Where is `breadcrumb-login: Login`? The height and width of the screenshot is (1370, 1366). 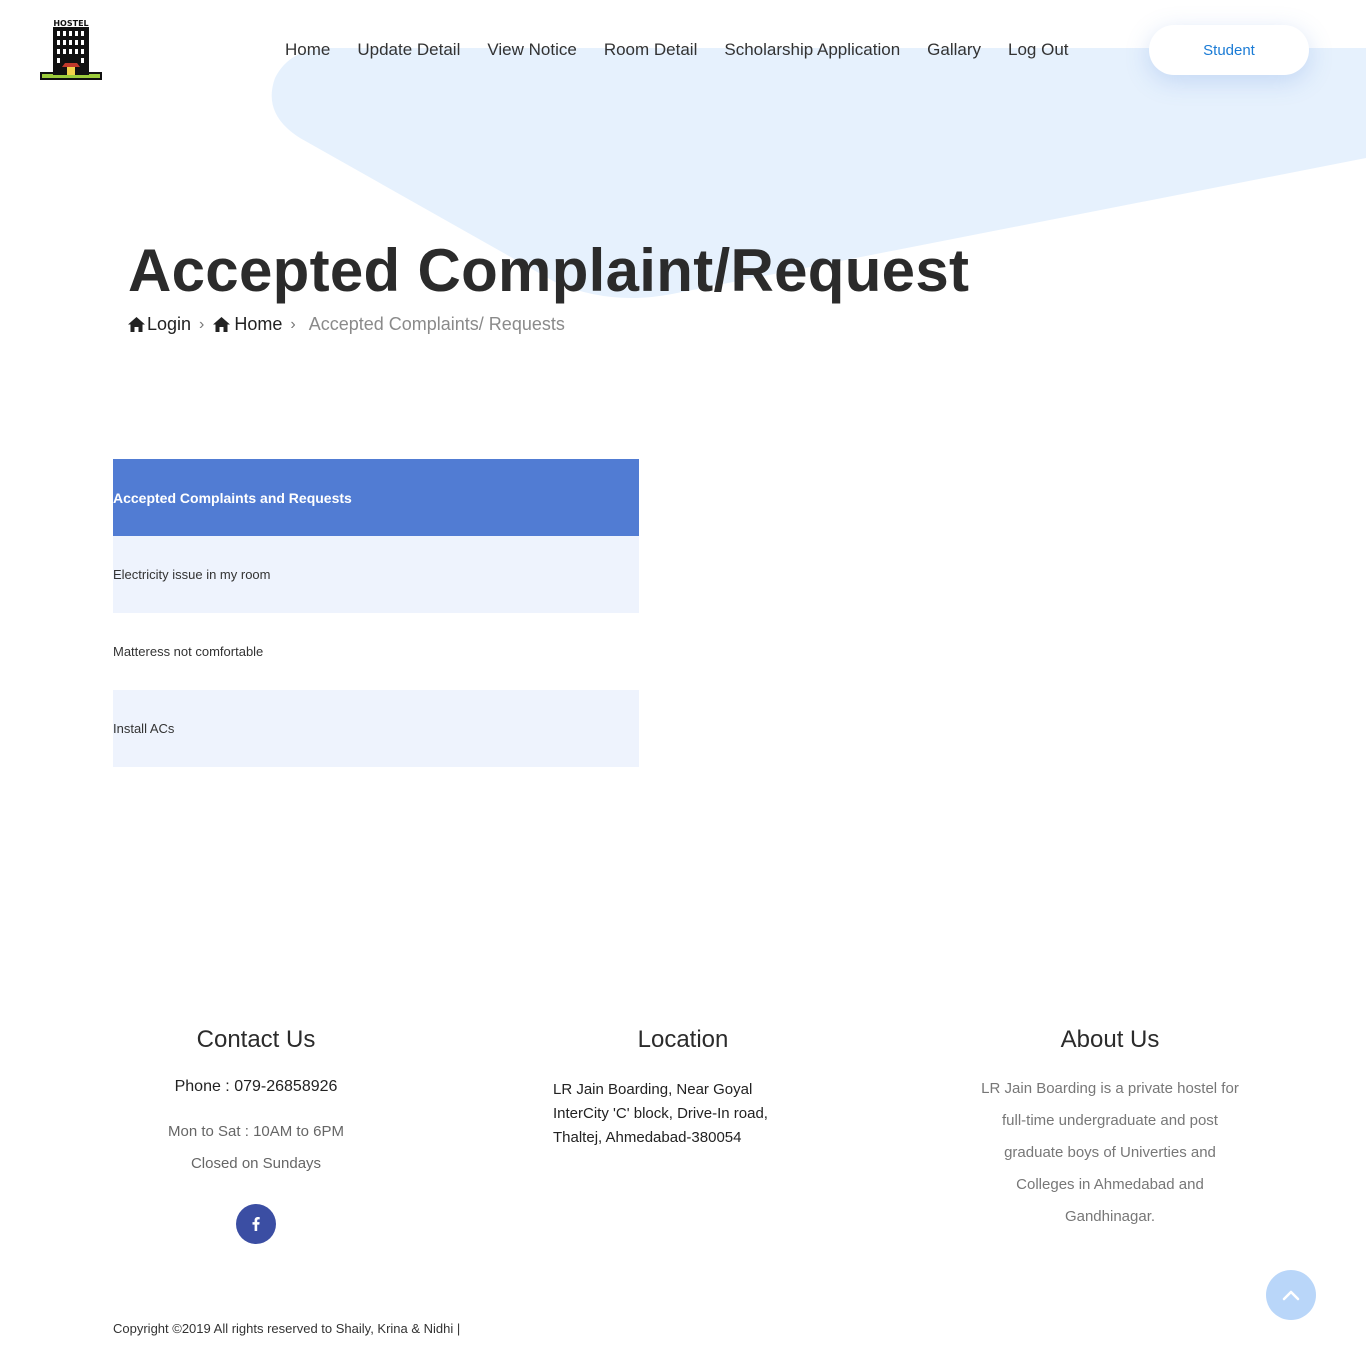 breadcrumb-login: Login is located at coordinates (159, 324).